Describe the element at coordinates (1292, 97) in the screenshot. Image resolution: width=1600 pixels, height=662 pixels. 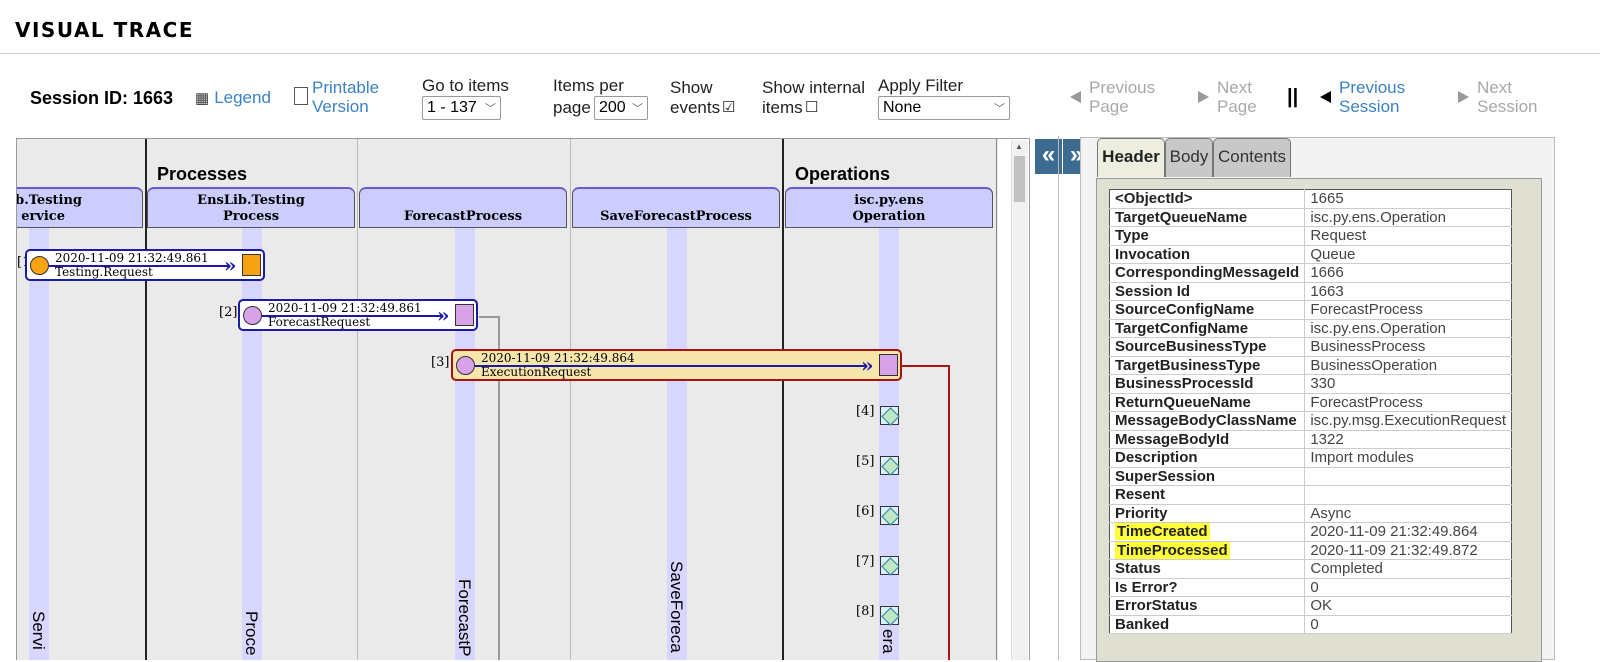
I see `pause-icon: ||` at that location.